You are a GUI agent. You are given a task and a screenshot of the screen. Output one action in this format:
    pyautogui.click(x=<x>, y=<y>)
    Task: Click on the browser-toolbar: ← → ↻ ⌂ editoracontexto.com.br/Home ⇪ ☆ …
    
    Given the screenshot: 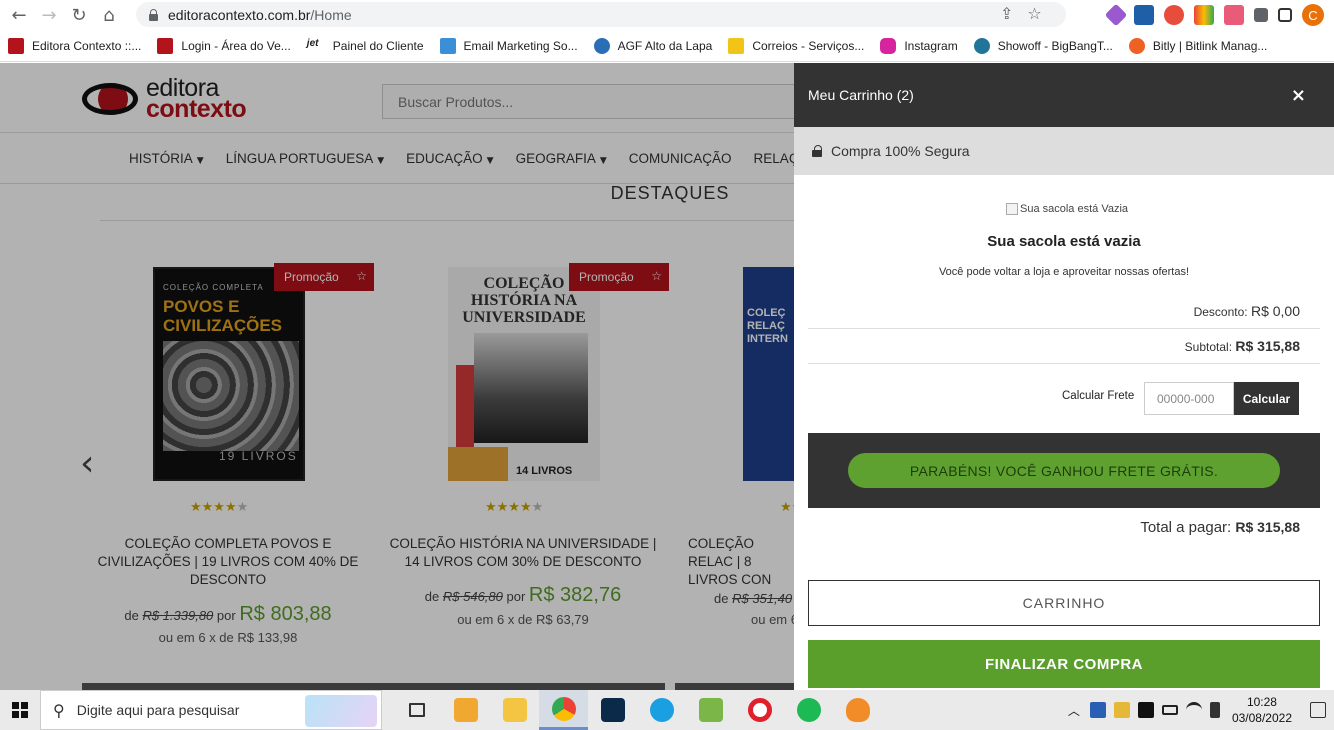 What is the action you would take?
    pyautogui.click(x=667, y=15)
    